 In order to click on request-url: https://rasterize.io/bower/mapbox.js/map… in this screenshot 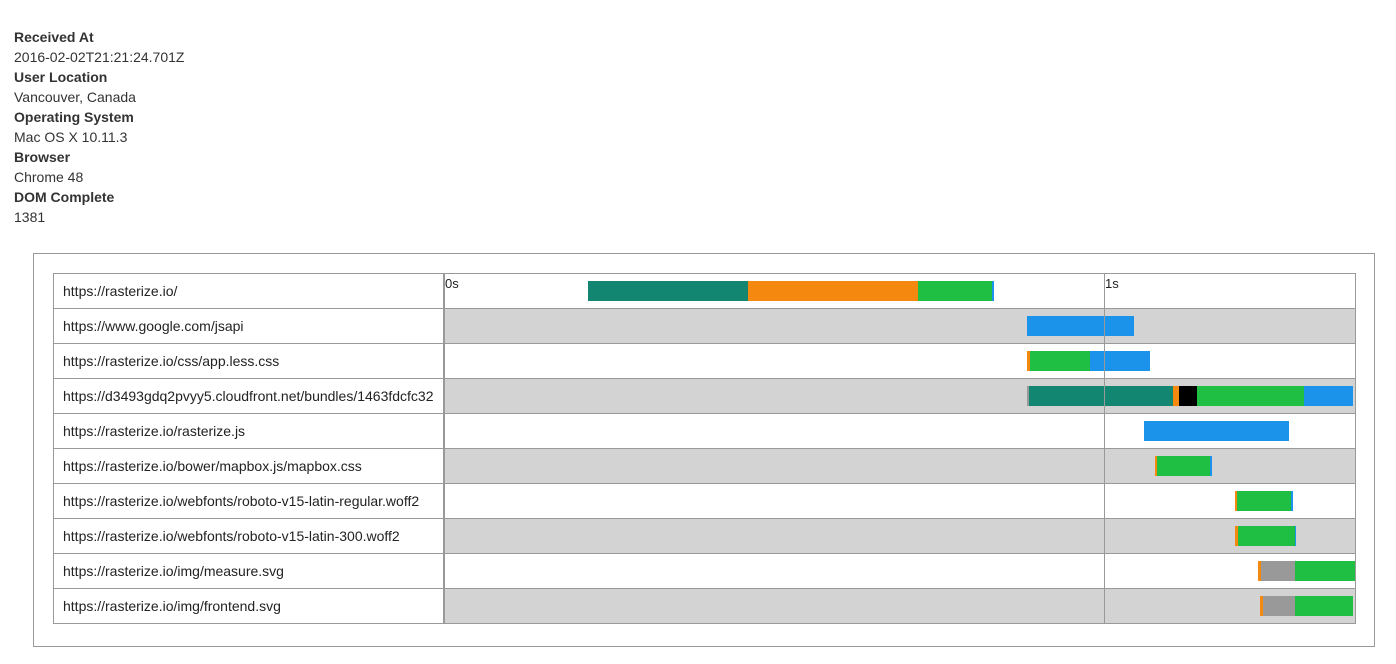, I will do `click(249, 466)`.